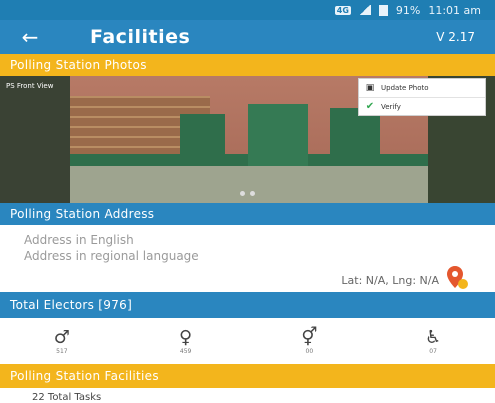  Describe the element at coordinates (422, 106) in the screenshot. I see `verify-button: ✔ Verify` at that location.